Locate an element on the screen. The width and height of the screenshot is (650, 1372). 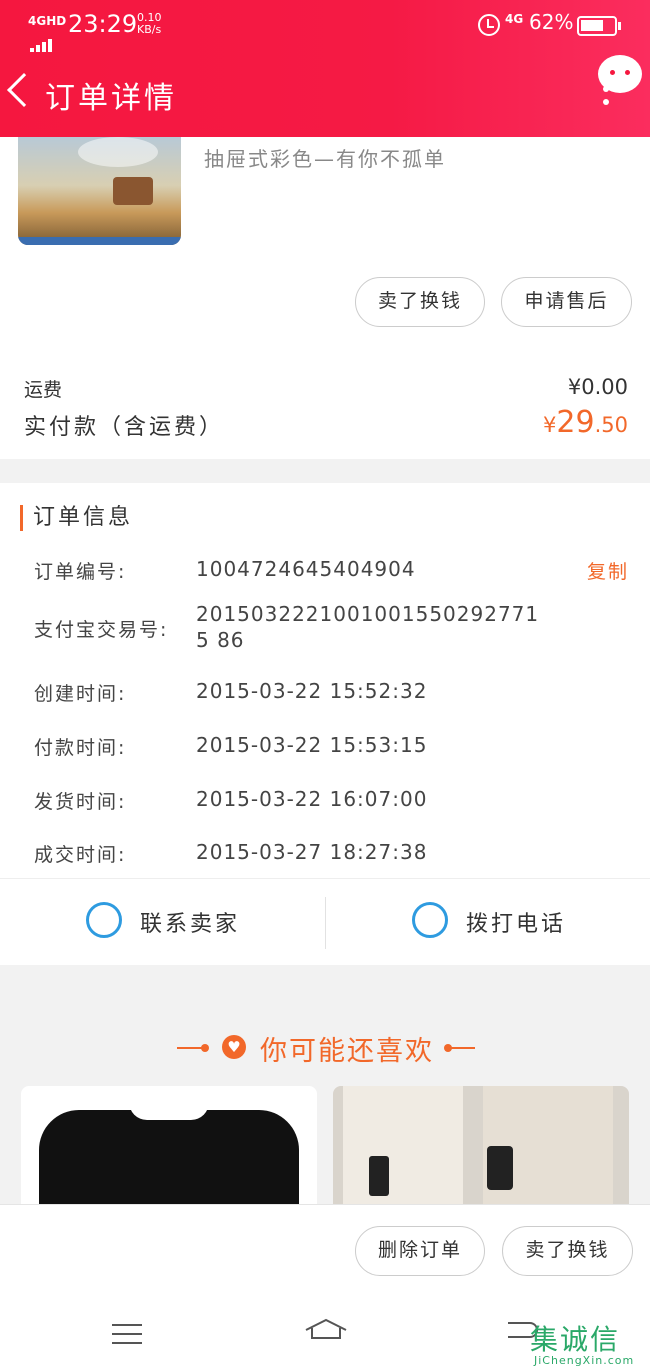
call-phone-label: 拨打电话 is located at coordinates (516, 924).